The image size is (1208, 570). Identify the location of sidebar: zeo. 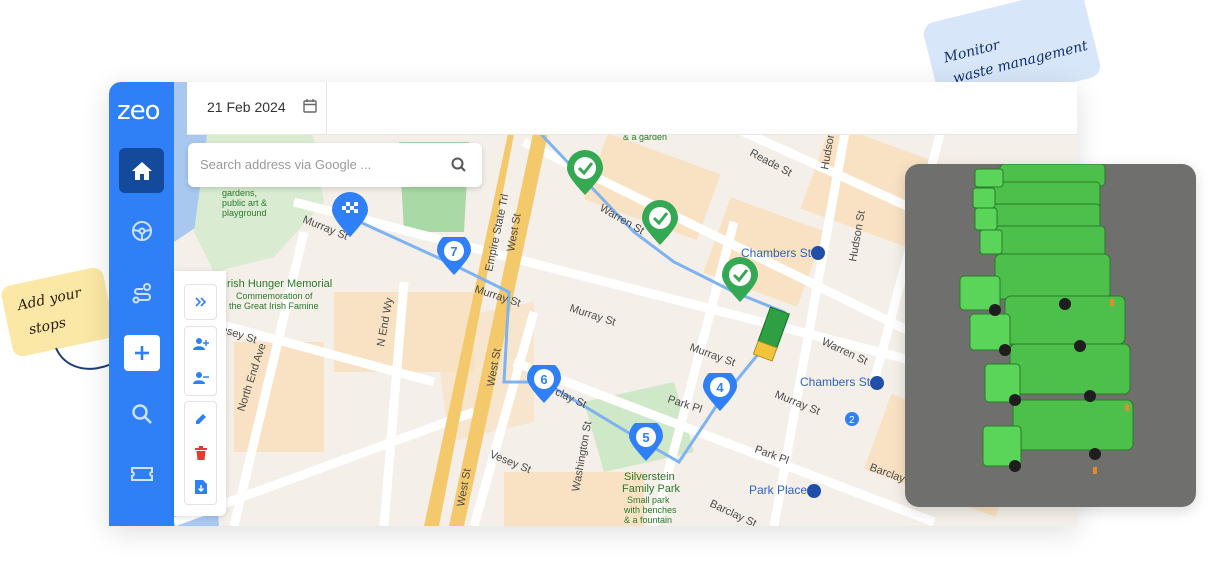
(141, 304).